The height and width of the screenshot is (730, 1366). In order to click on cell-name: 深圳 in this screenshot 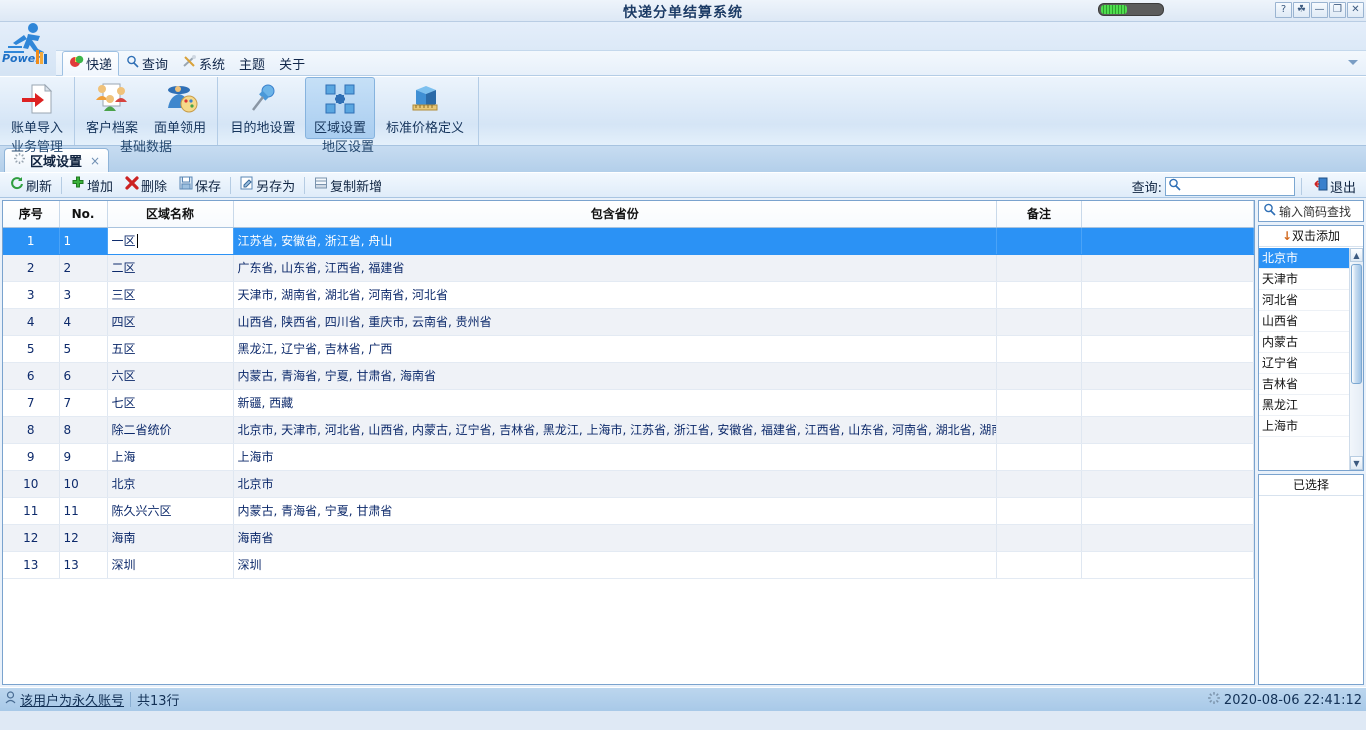, I will do `click(170, 565)`.